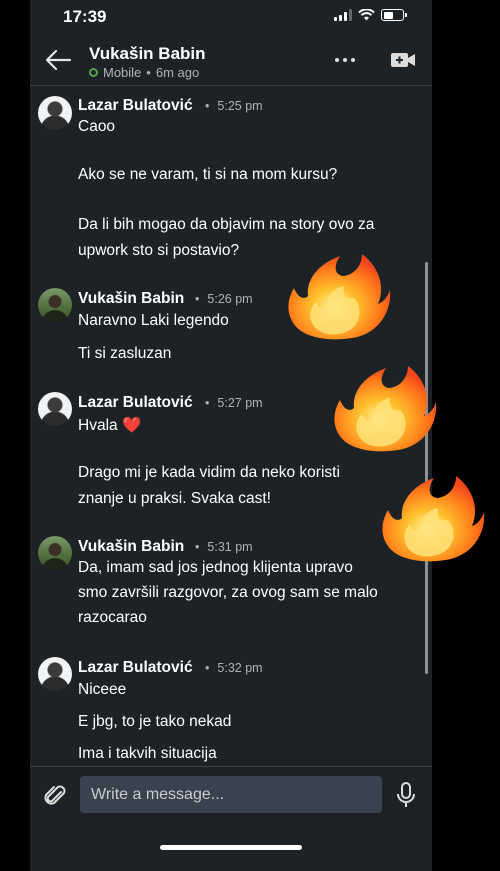  I want to click on message-composer, so click(231, 818).